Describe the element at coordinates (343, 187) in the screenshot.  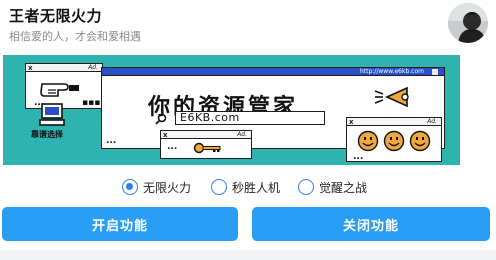
I see `radio-label: 觉醒之战` at that location.